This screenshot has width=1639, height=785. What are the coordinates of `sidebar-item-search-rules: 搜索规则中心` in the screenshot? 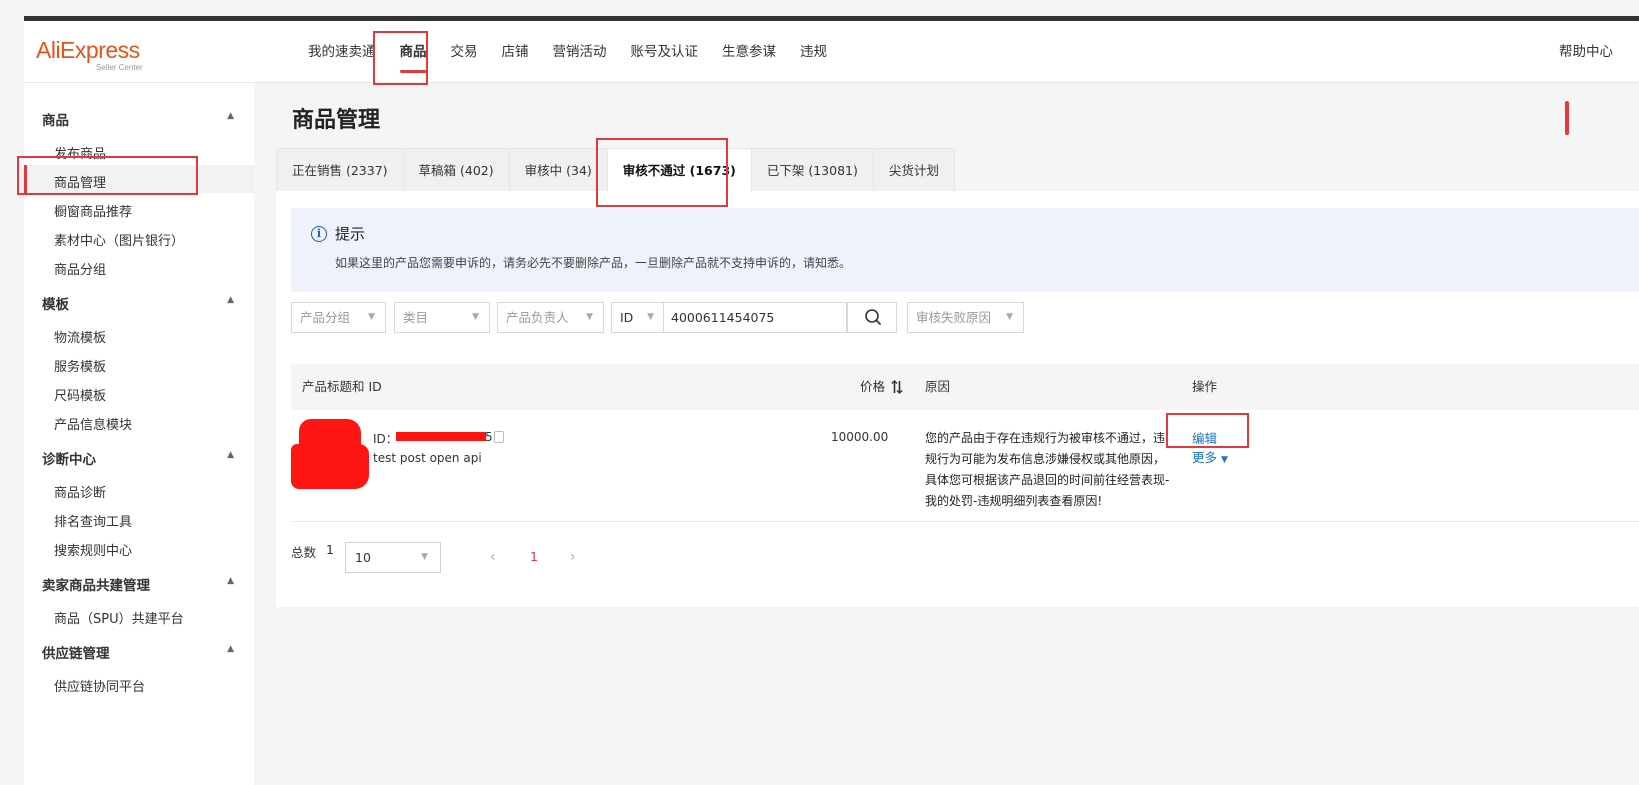 It's located at (93, 549).